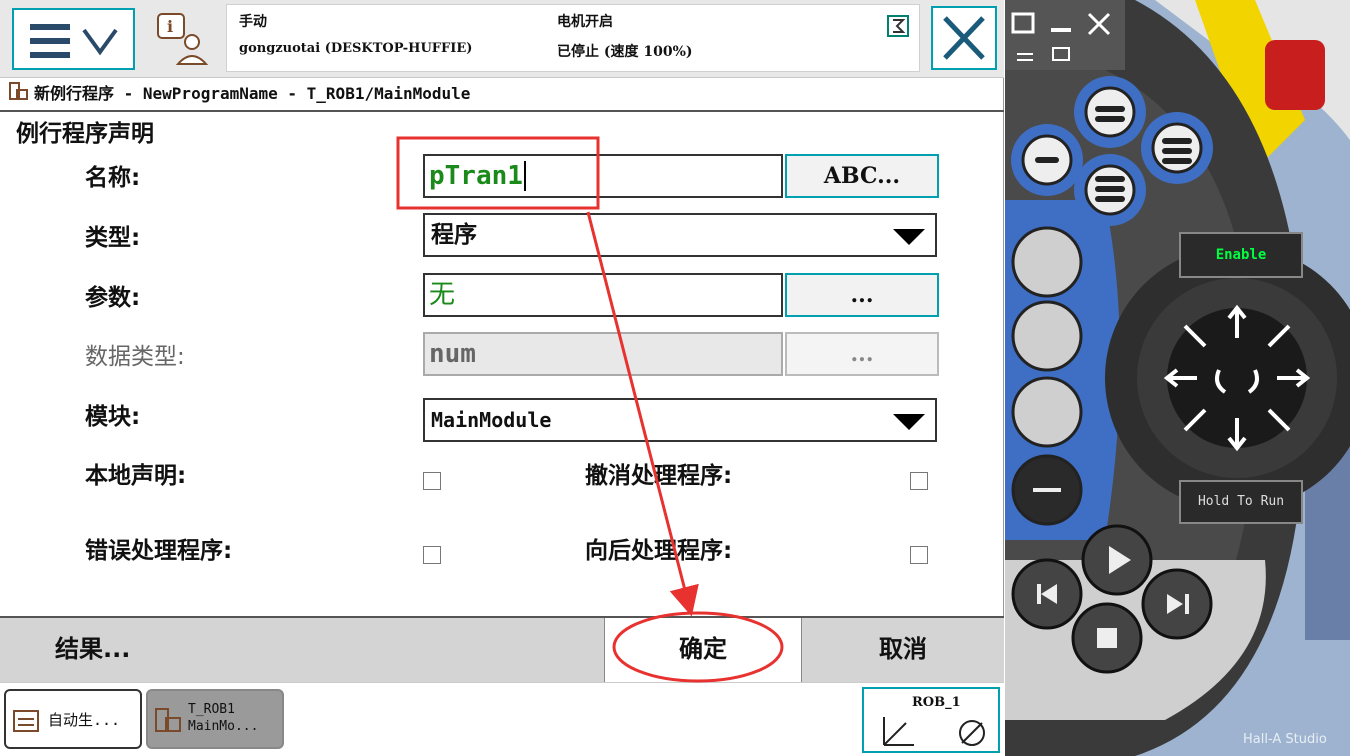  What do you see at coordinates (1285, 739) in the screenshot?
I see `watermark-text: Hall-A Studio` at bounding box center [1285, 739].